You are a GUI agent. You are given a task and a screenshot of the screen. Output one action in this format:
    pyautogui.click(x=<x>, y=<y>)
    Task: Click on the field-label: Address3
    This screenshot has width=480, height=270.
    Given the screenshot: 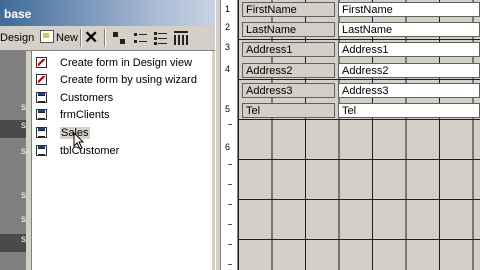 What is the action you would take?
    pyautogui.click(x=288, y=90)
    